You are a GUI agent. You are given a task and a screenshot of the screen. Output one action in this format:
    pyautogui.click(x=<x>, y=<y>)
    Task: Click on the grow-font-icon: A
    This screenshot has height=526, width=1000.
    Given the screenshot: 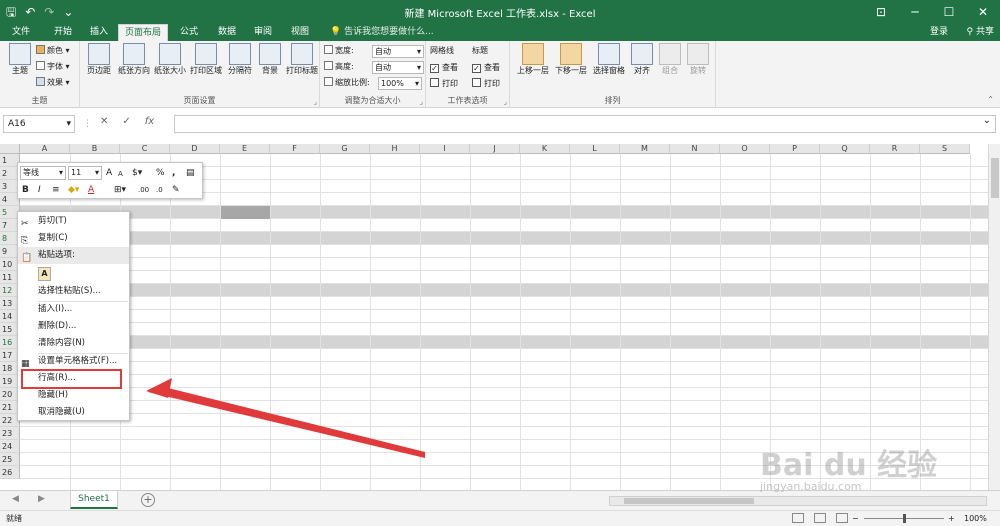 What is the action you would take?
    pyautogui.click(x=109, y=173)
    